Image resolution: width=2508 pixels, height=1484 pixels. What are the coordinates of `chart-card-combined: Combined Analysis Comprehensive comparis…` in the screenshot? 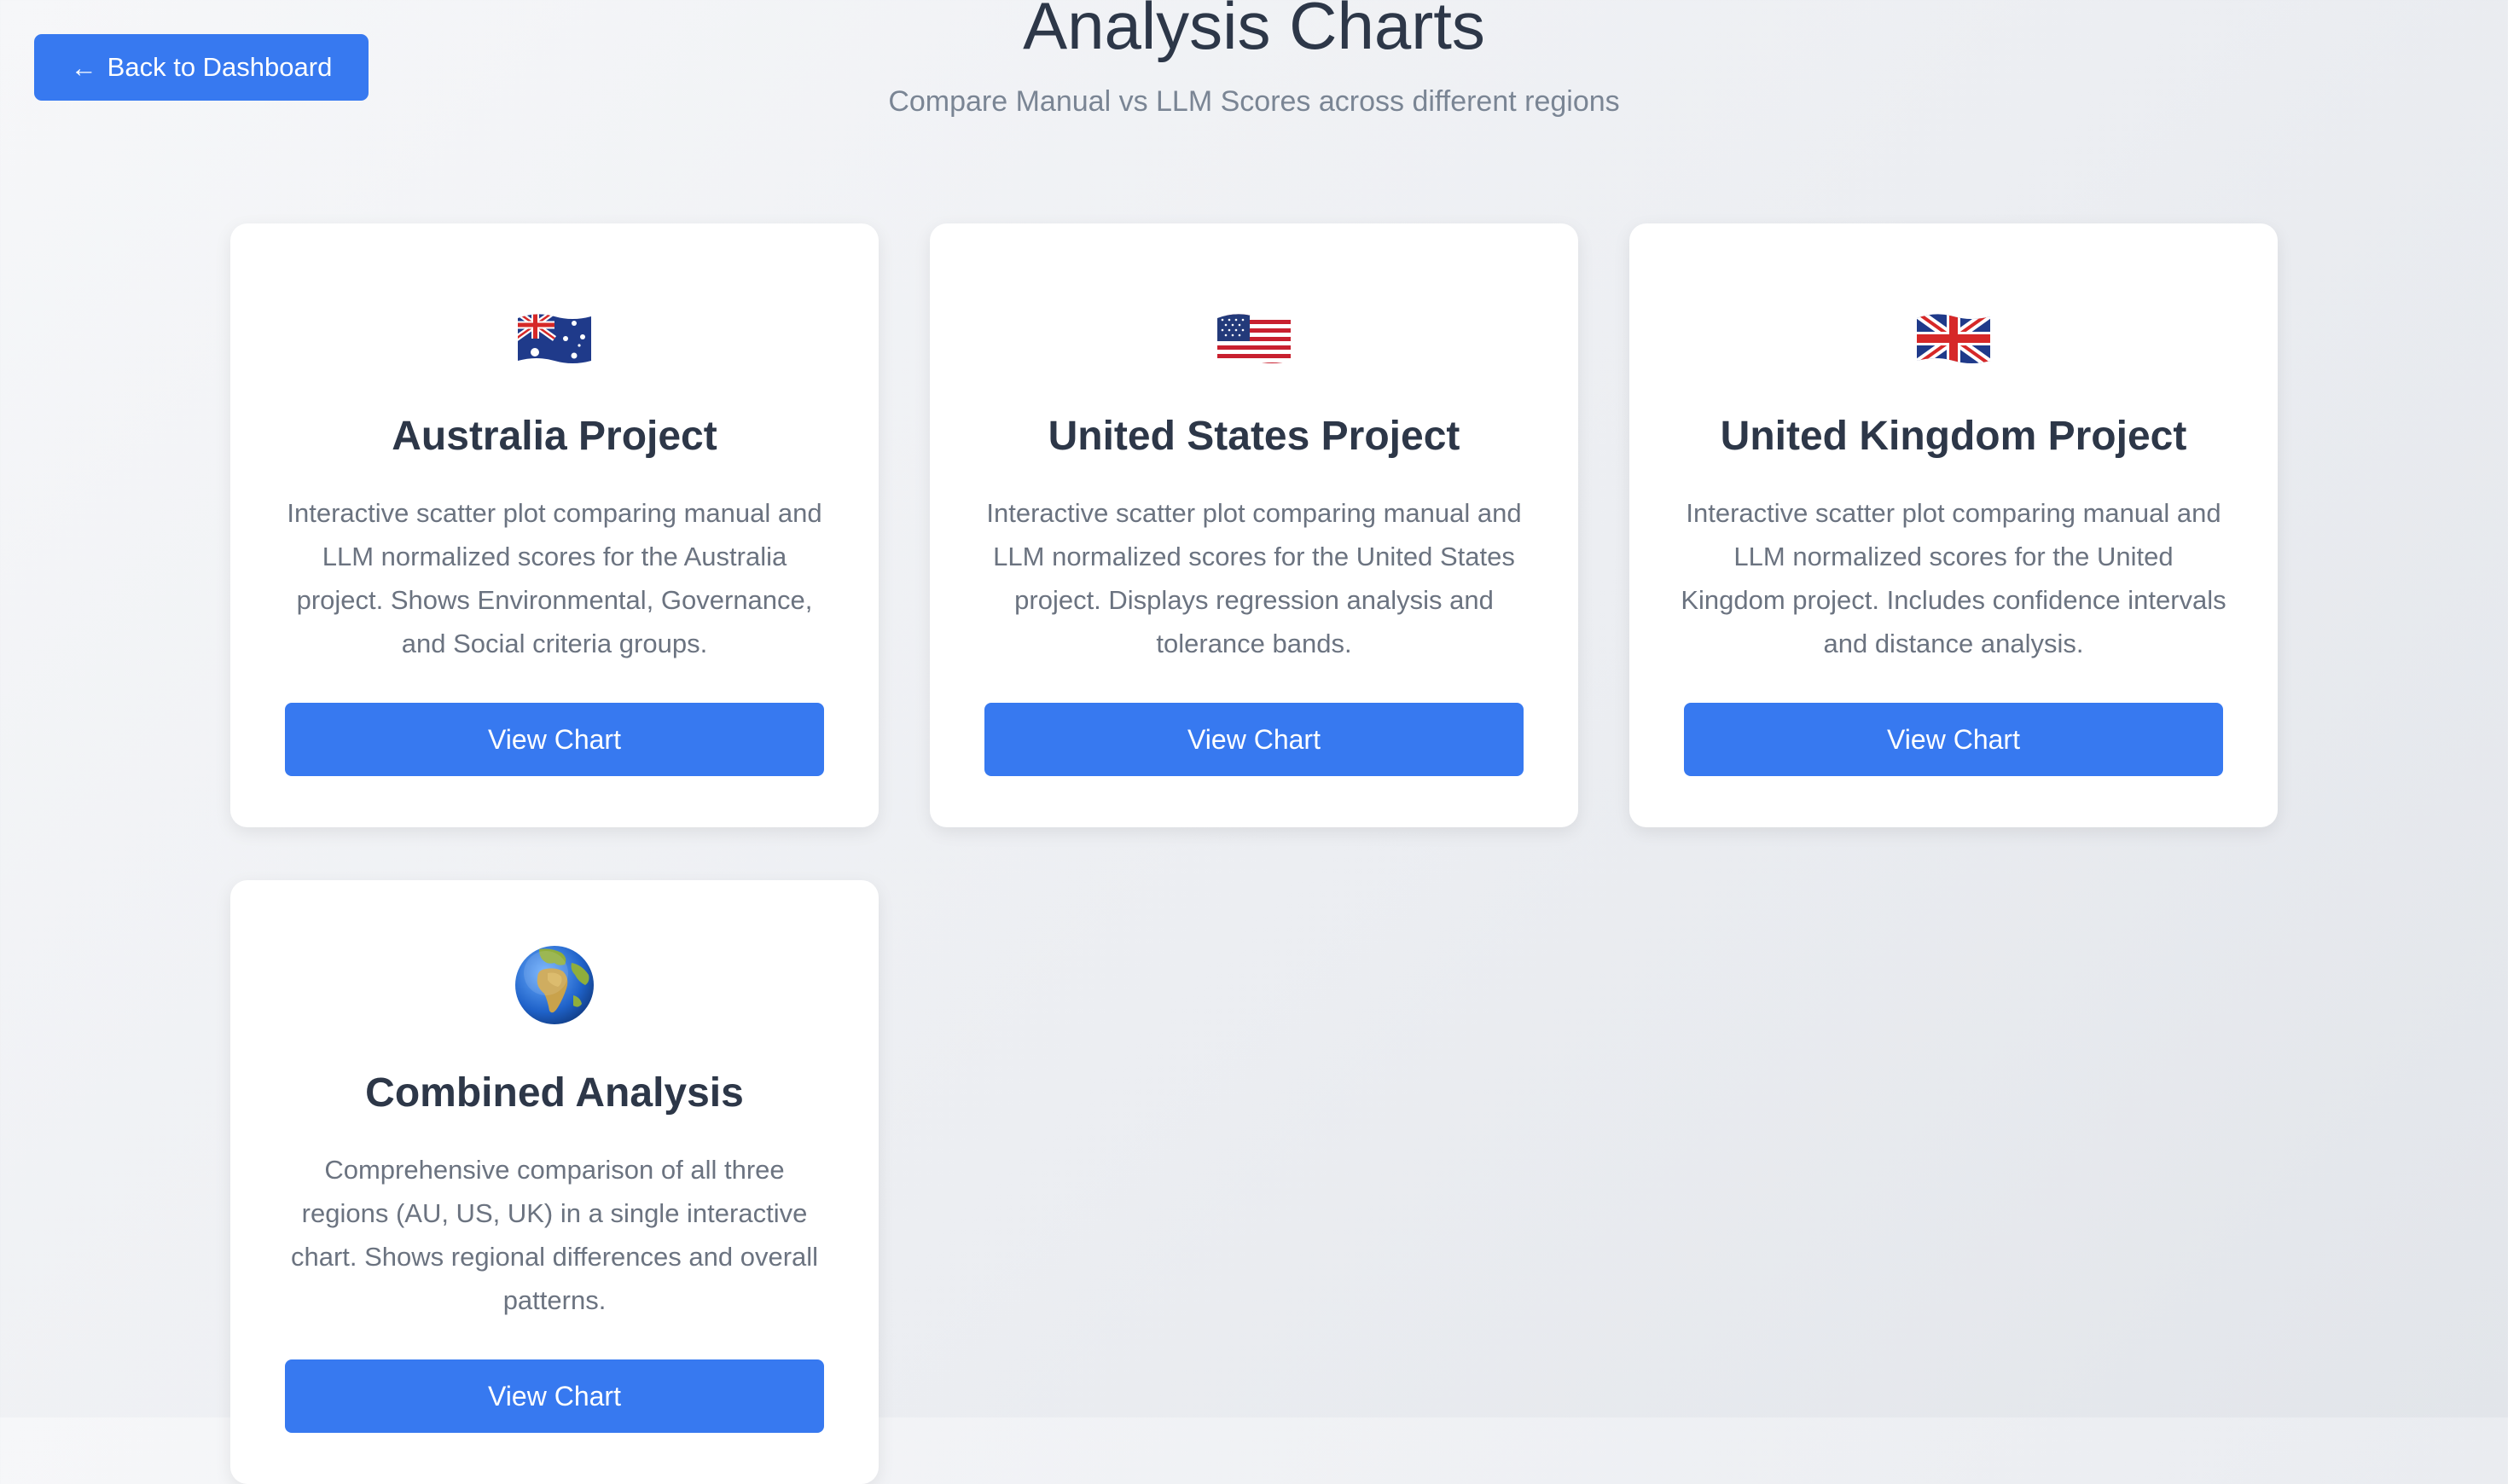 It's located at (554, 1182).